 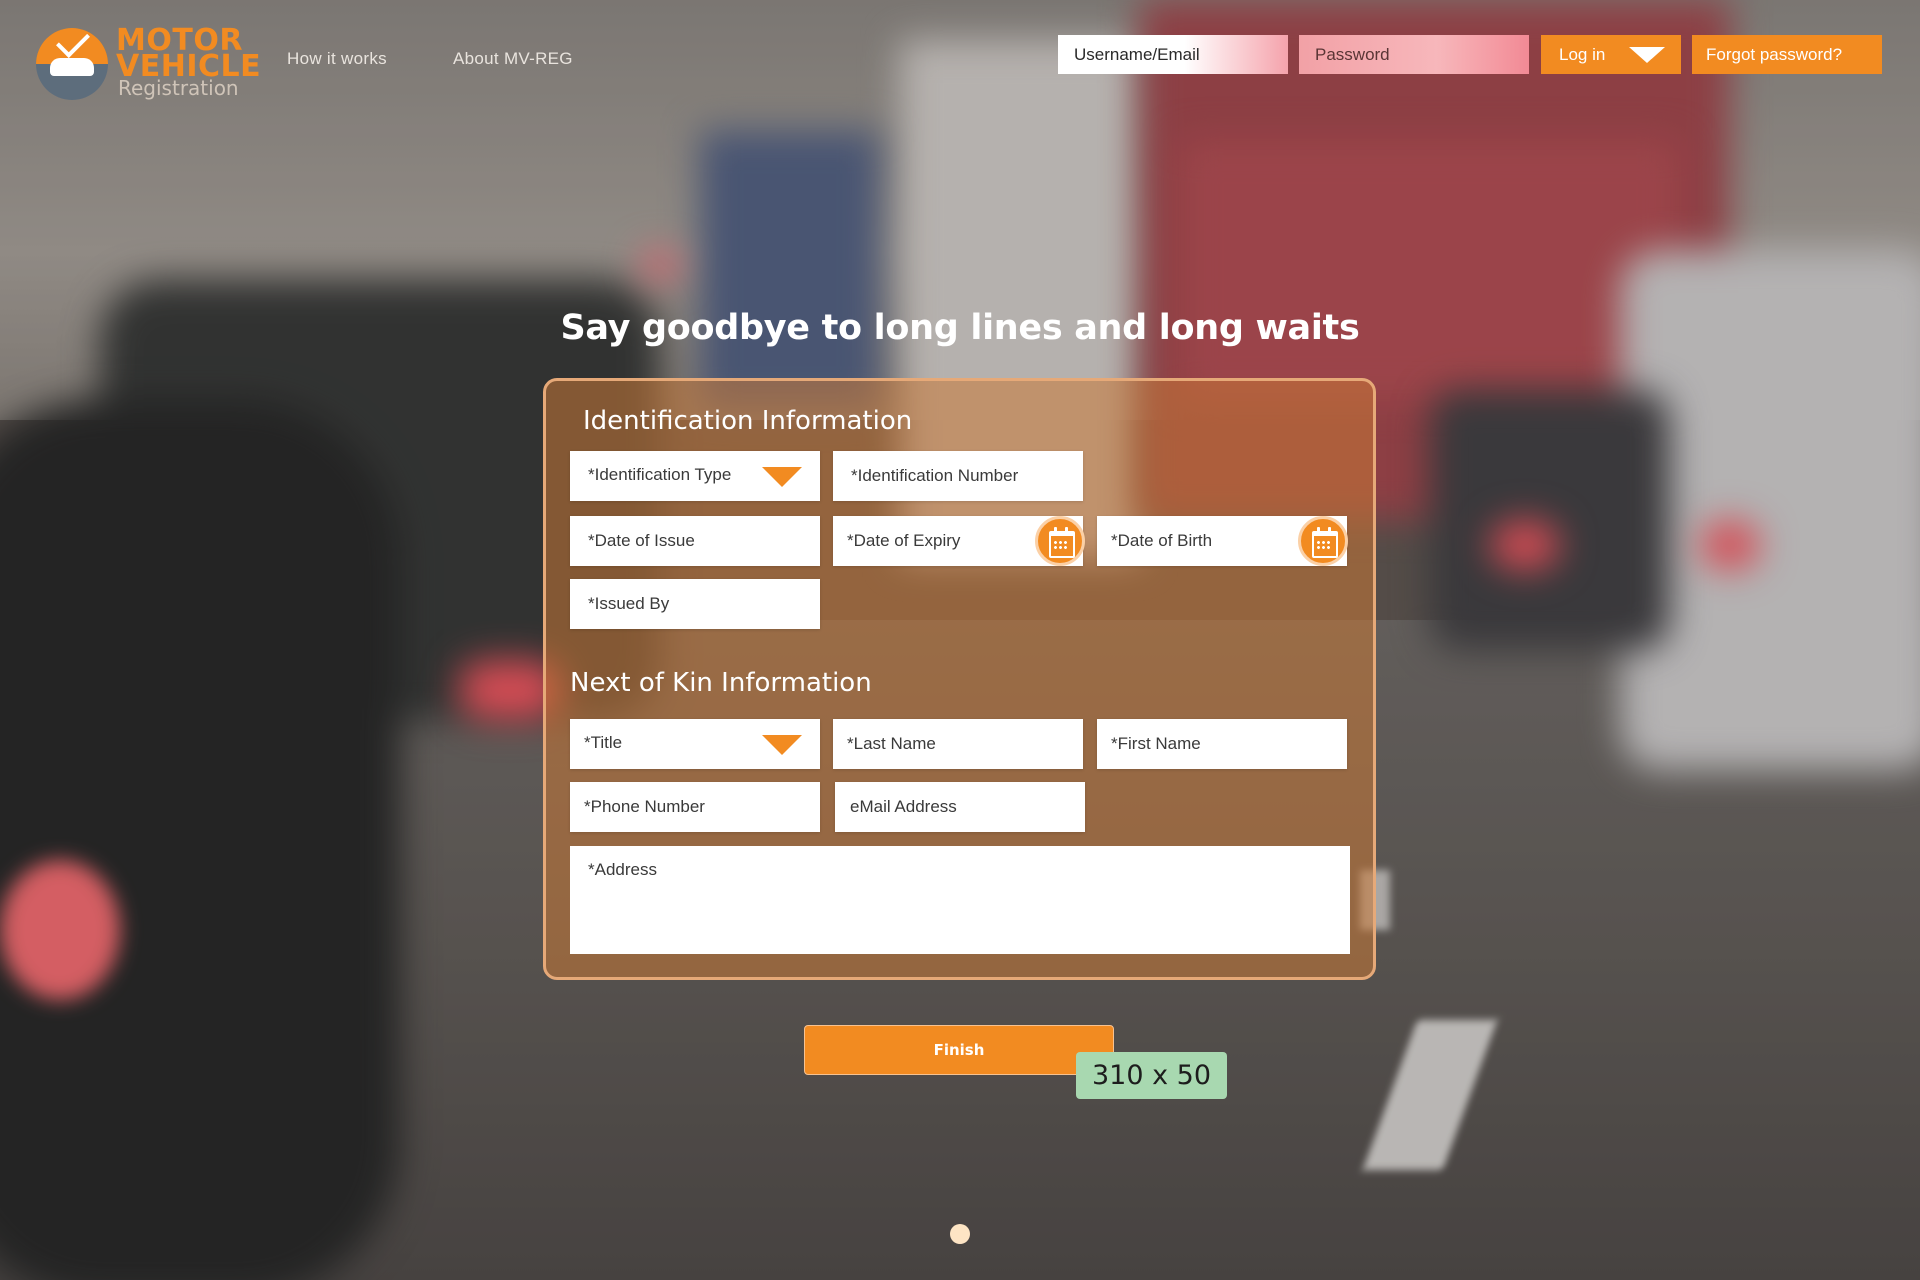 What do you see at coordinates (721, 683) in the screenshot?
I see `next-of-kin-section-title: Next of Kin Information` at bounding box center [721, 683].